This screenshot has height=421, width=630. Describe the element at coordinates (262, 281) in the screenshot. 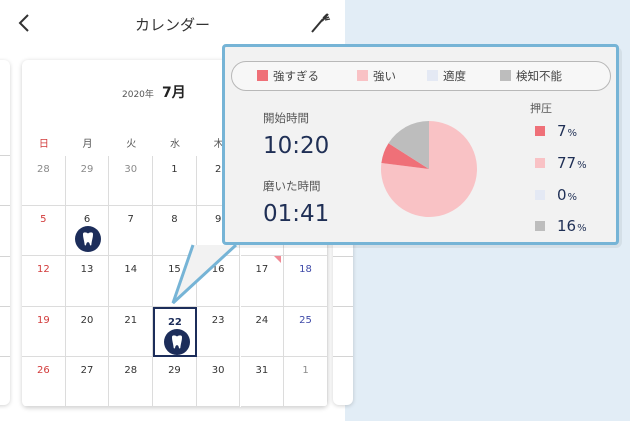

I see `calendar-day: 17` at that location.